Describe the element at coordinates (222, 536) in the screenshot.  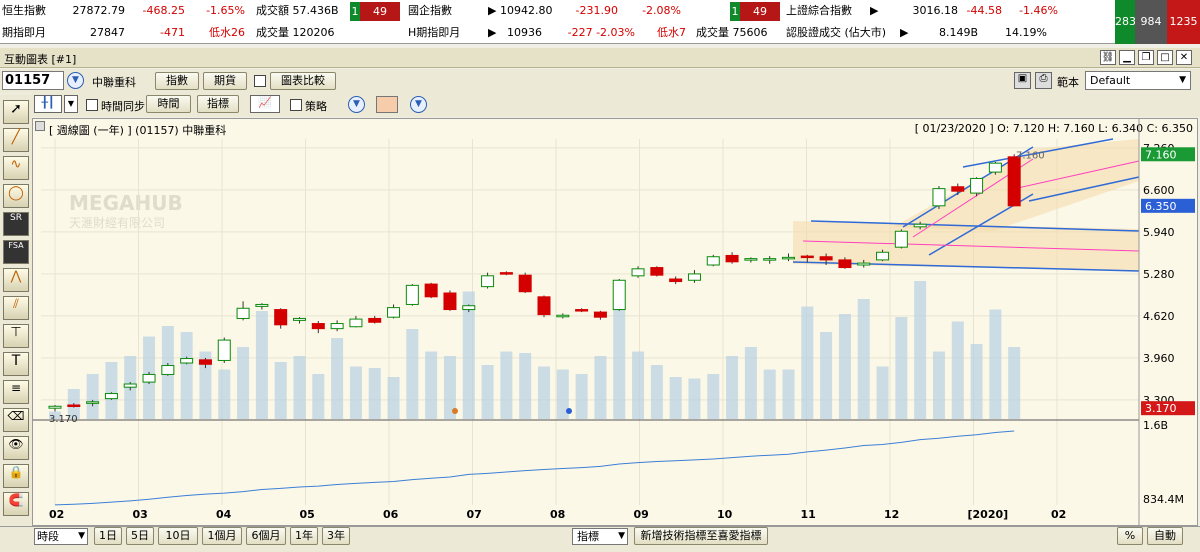
I see `period-button-3: 1個月` at that location.